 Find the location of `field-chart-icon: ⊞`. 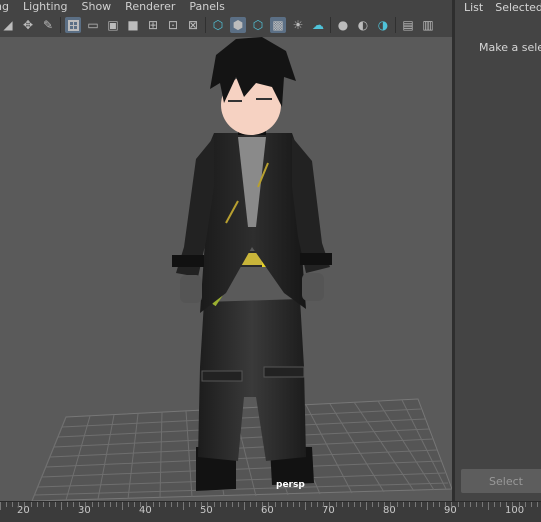

field-chart-icon: ⊞ is located at coordinates (153, 25).